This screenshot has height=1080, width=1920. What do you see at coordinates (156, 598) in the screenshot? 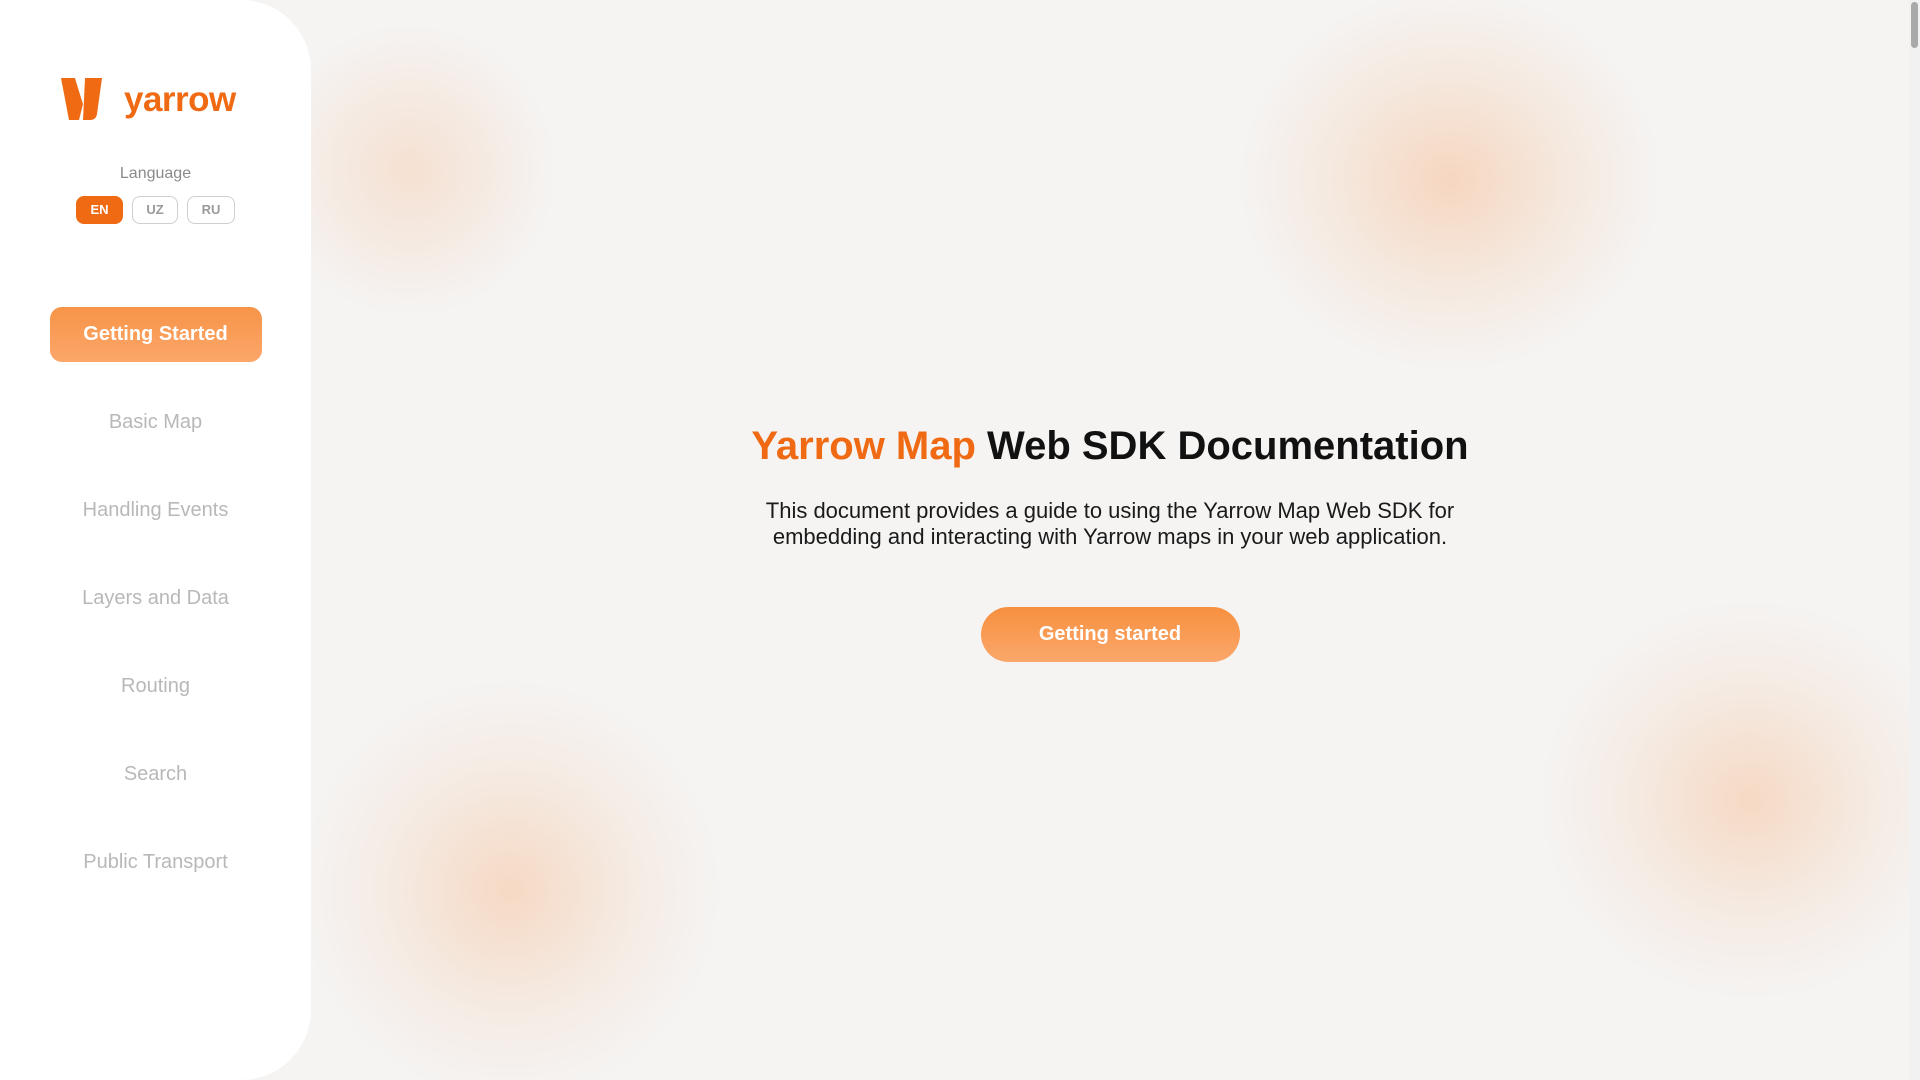
I see `sidebar-item-layers-and-data: Layers and Data` at bounding box center [156, 598].